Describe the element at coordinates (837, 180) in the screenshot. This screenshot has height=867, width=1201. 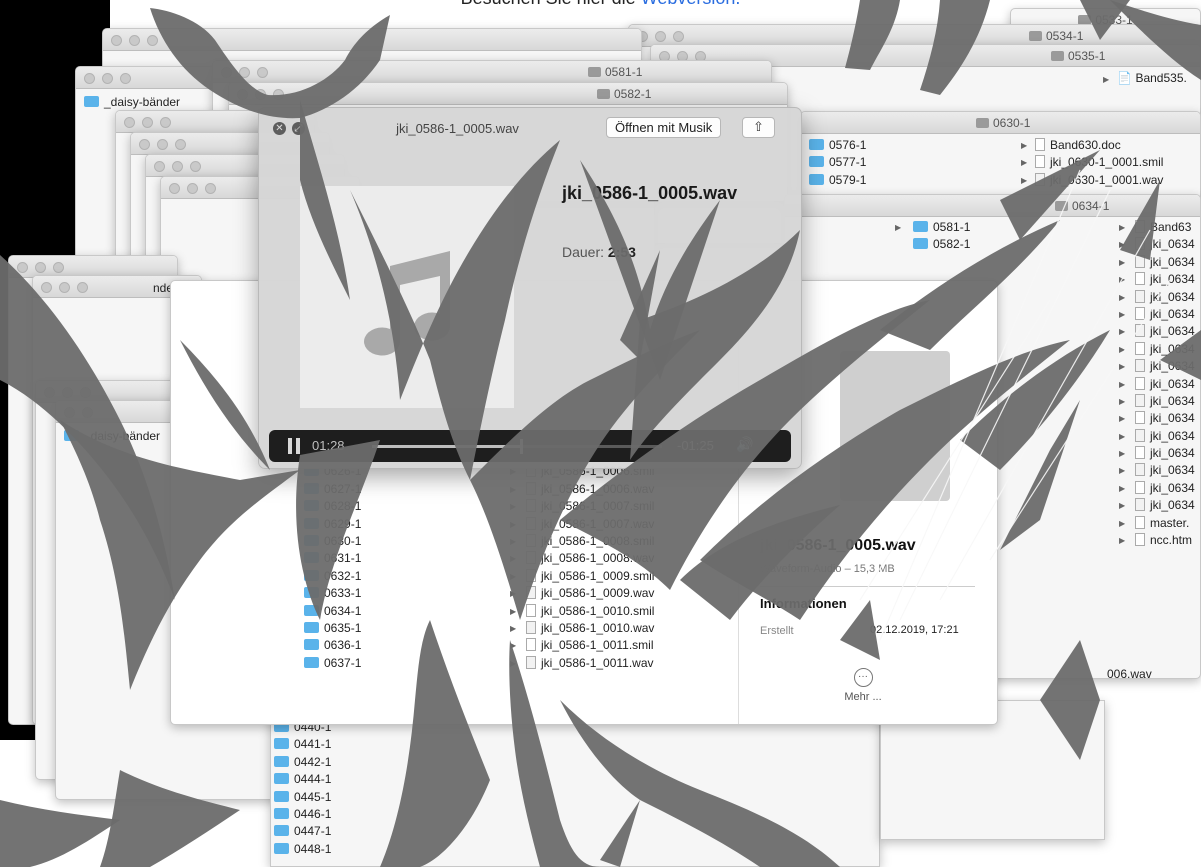
I see `list-item: 0579-1` at that location.